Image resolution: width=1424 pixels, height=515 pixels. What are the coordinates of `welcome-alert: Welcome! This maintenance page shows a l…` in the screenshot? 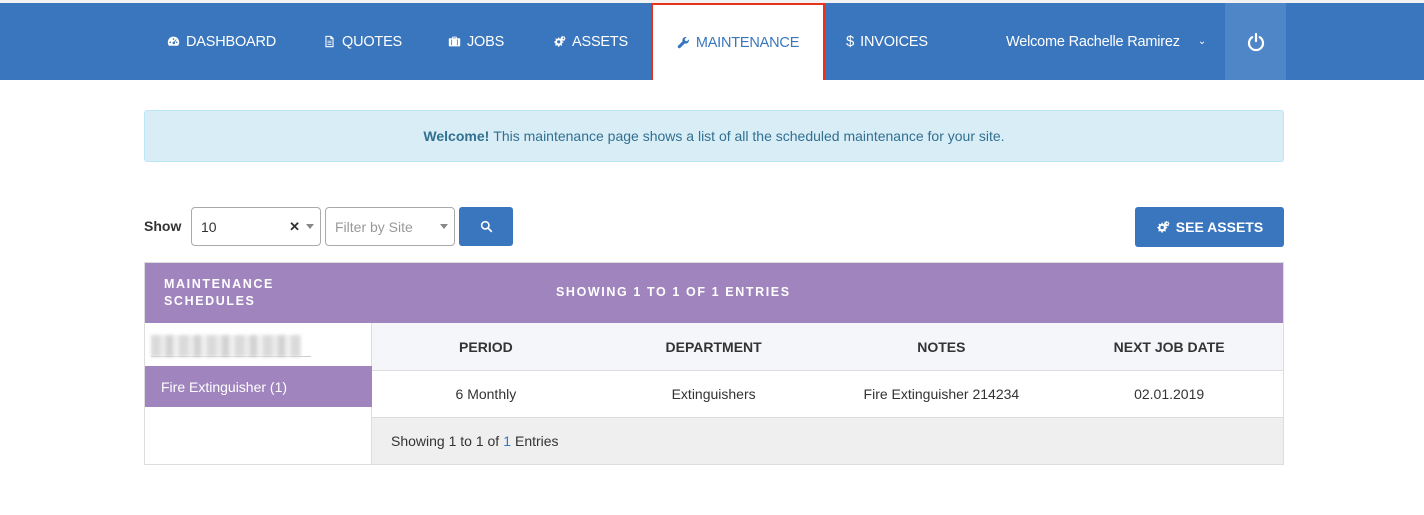 It's located at (714, 136).